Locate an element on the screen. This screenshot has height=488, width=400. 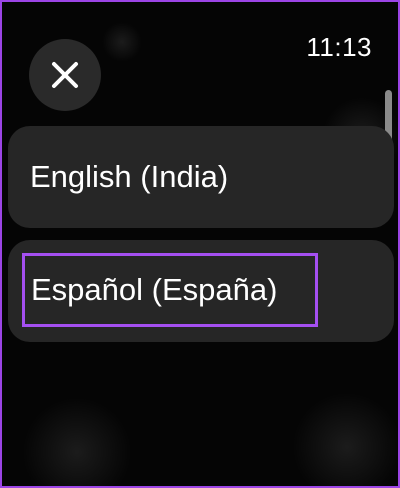
selection-highlight: Español (España) is located at coordinates (170, 290).